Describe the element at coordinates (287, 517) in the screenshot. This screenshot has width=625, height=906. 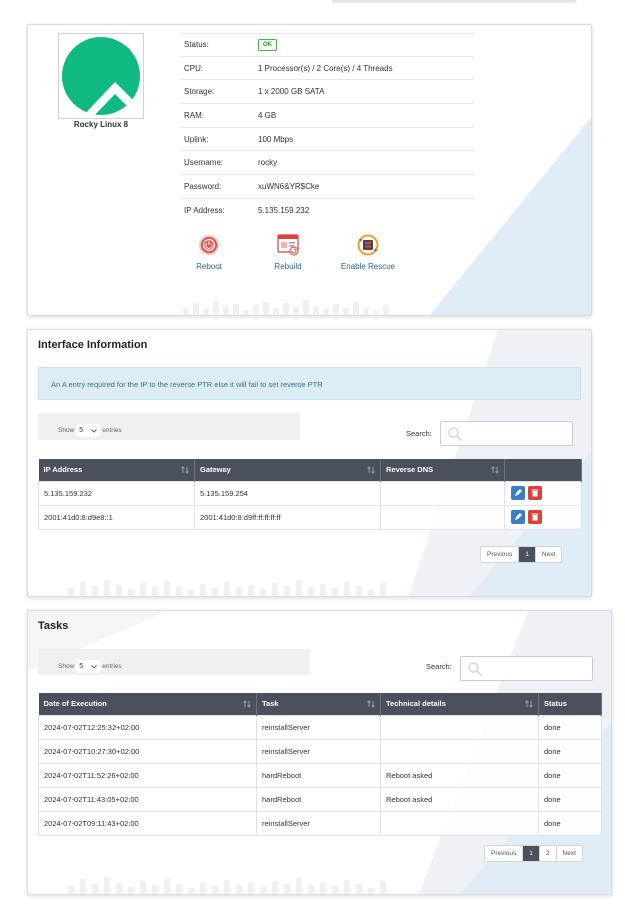
I see `cell-gateway: 2001:41d0:8:d9ff:ff:ff:ff:ff` at that location.